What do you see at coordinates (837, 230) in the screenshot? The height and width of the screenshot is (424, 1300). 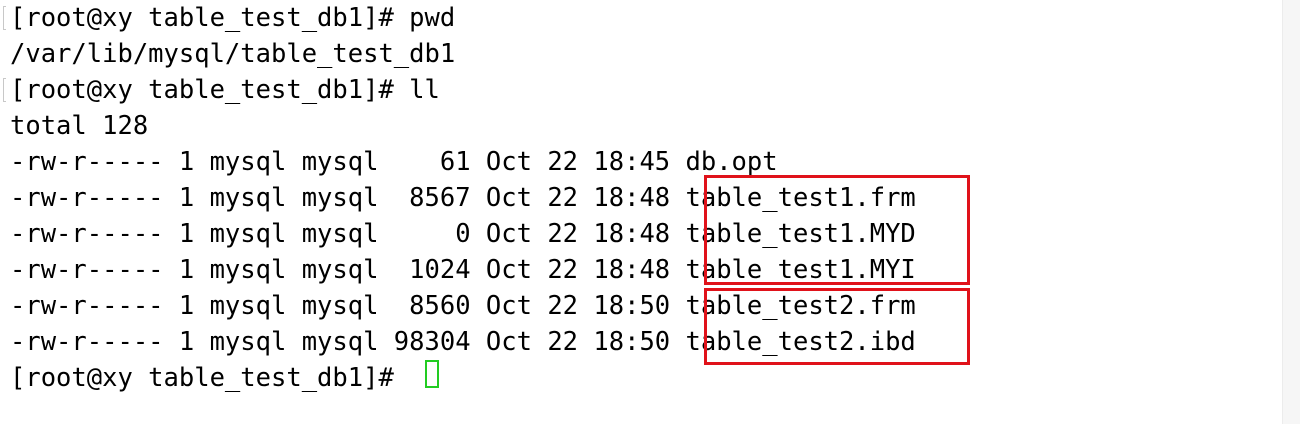 I see `highlight-box-myisam-files` at bounding box center [837, 230].